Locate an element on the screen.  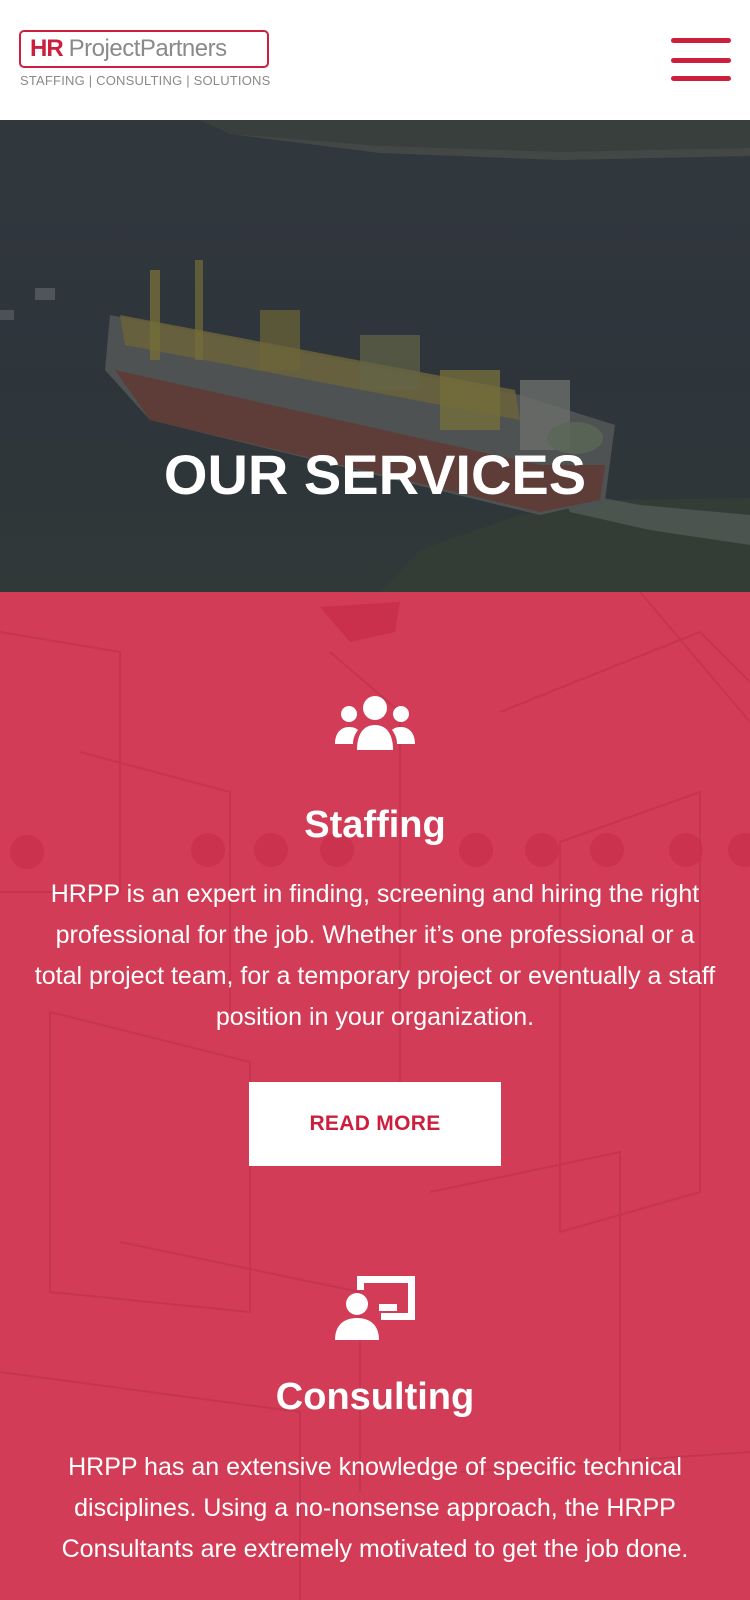
presentation-user-icon is located at coordinates (375, 1310).